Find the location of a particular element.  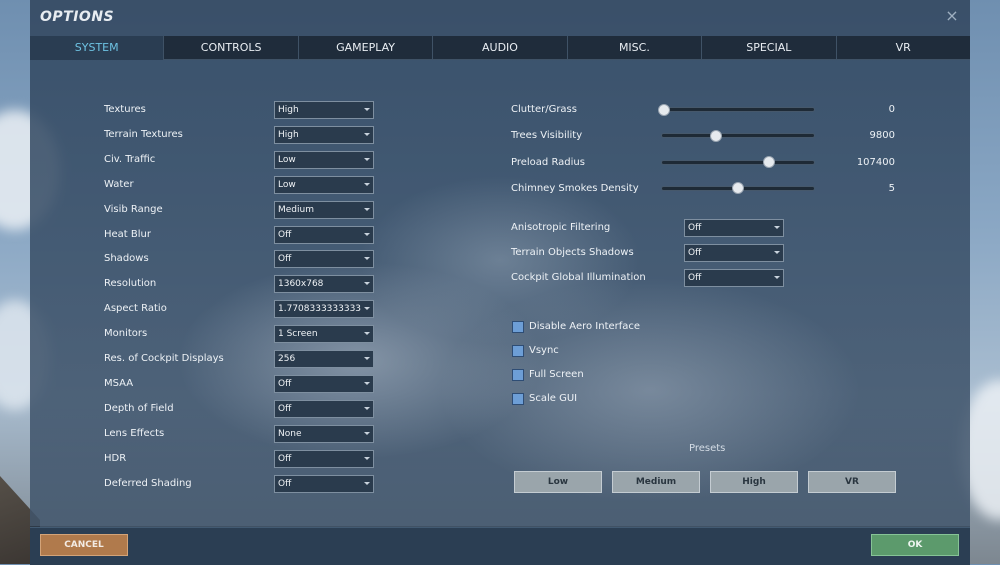

slider-label: Chimney Smokes Density is located at coordinates (575, 188).